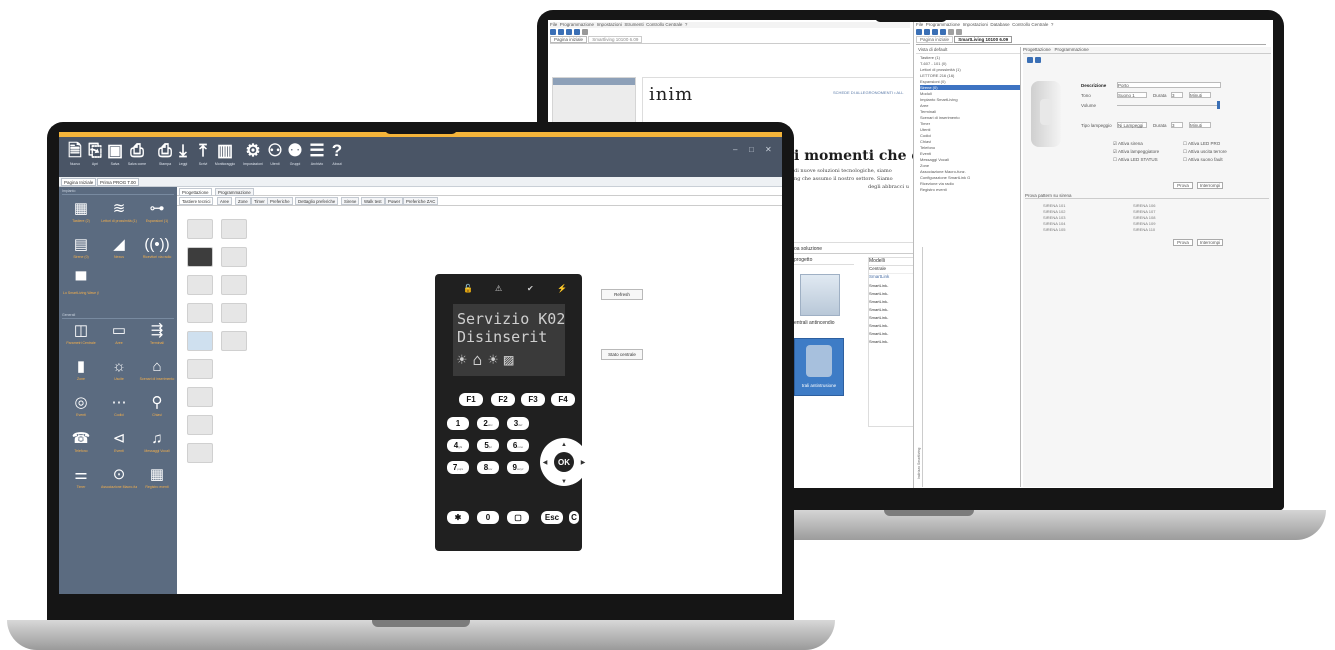 The height and width of the screenshot is (650, 1335). Describe the element at coordinates (574, 517) in the screenshot. I see `key-bottom-4: C` at that location.